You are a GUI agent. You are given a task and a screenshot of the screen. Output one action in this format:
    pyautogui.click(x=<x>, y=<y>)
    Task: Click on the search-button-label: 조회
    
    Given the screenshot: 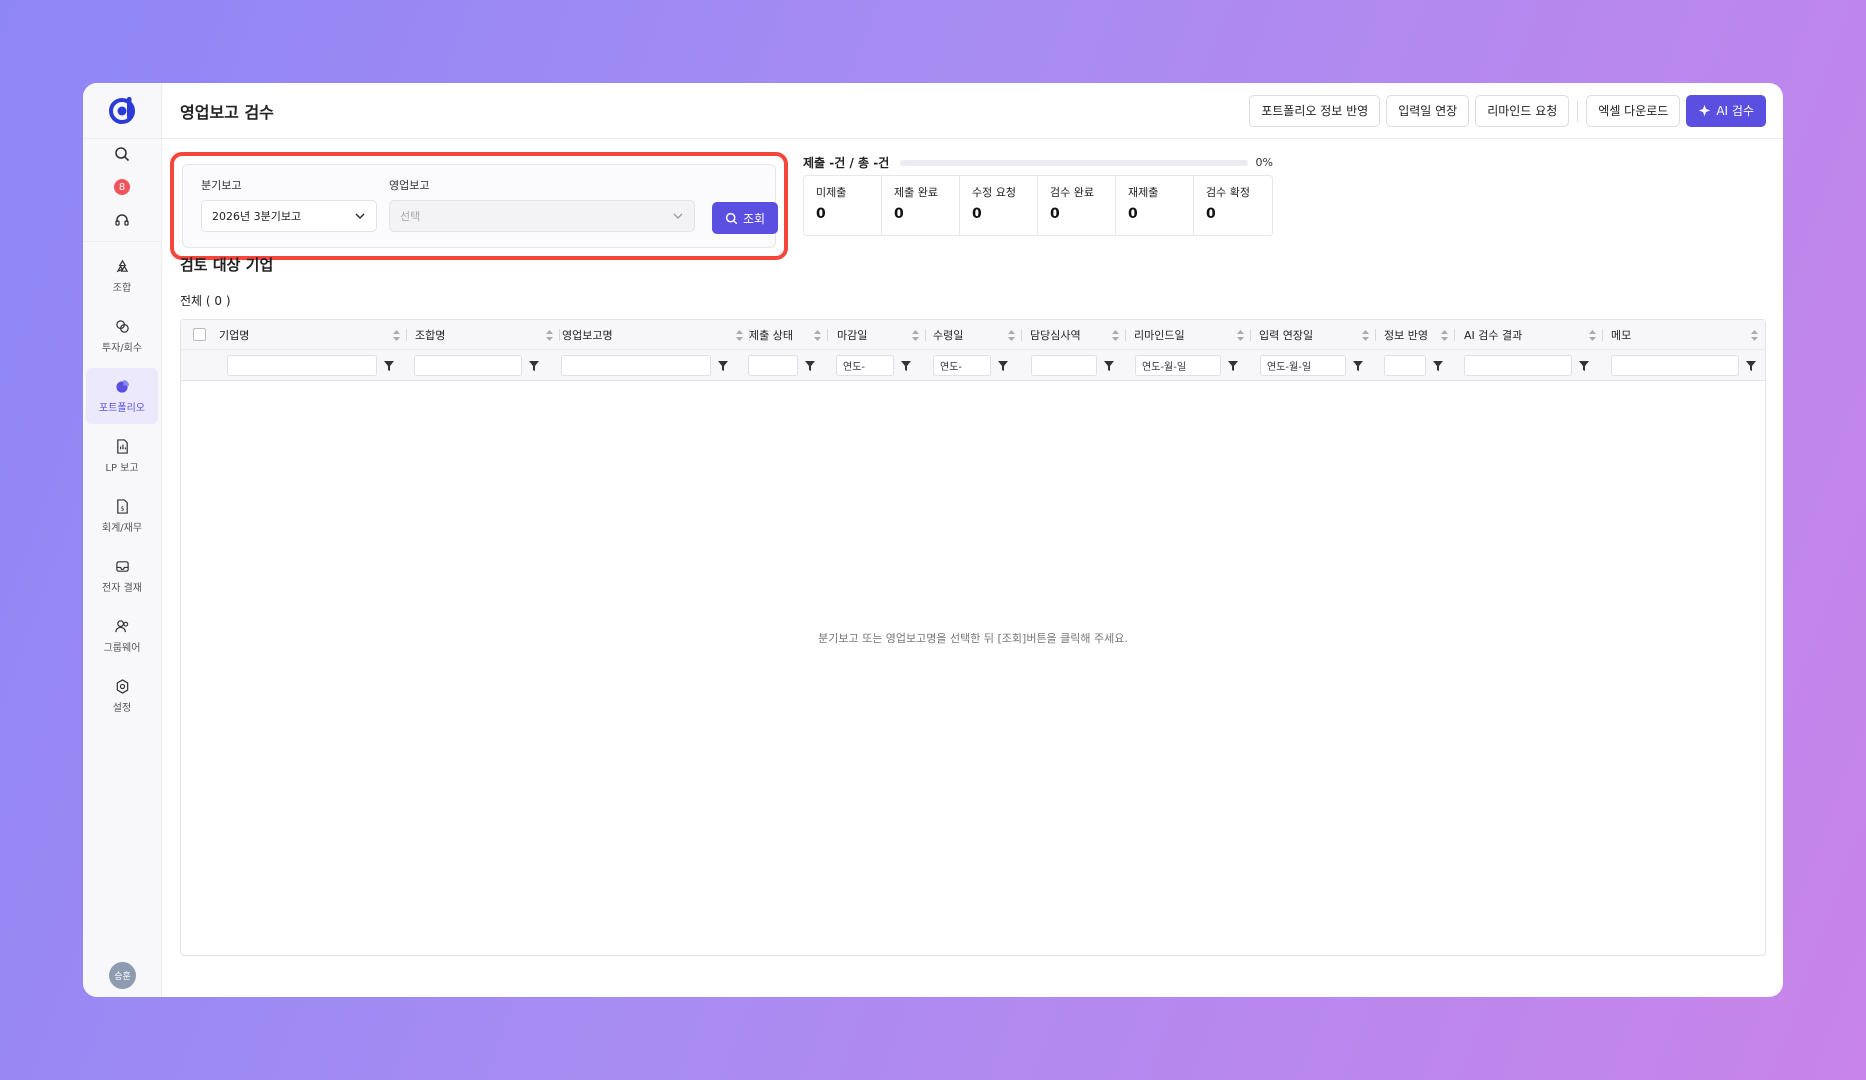 What is the action you would take?
    pyautogui.click(x=754, y=218)
    